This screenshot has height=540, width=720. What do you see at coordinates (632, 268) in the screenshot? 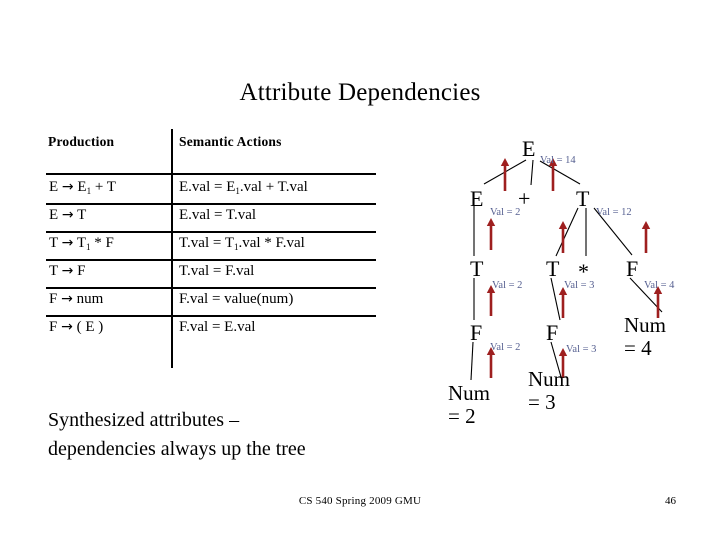
I see `tree-node-F-right: F` at bounding box center [632, 268].